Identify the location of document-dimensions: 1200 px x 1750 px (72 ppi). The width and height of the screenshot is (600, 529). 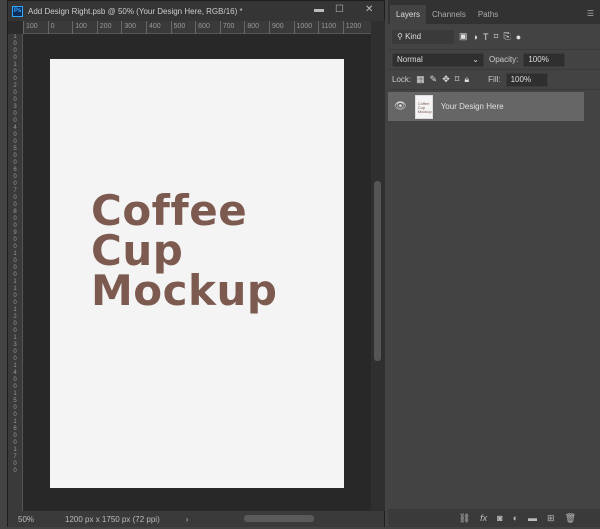
(112, 519).